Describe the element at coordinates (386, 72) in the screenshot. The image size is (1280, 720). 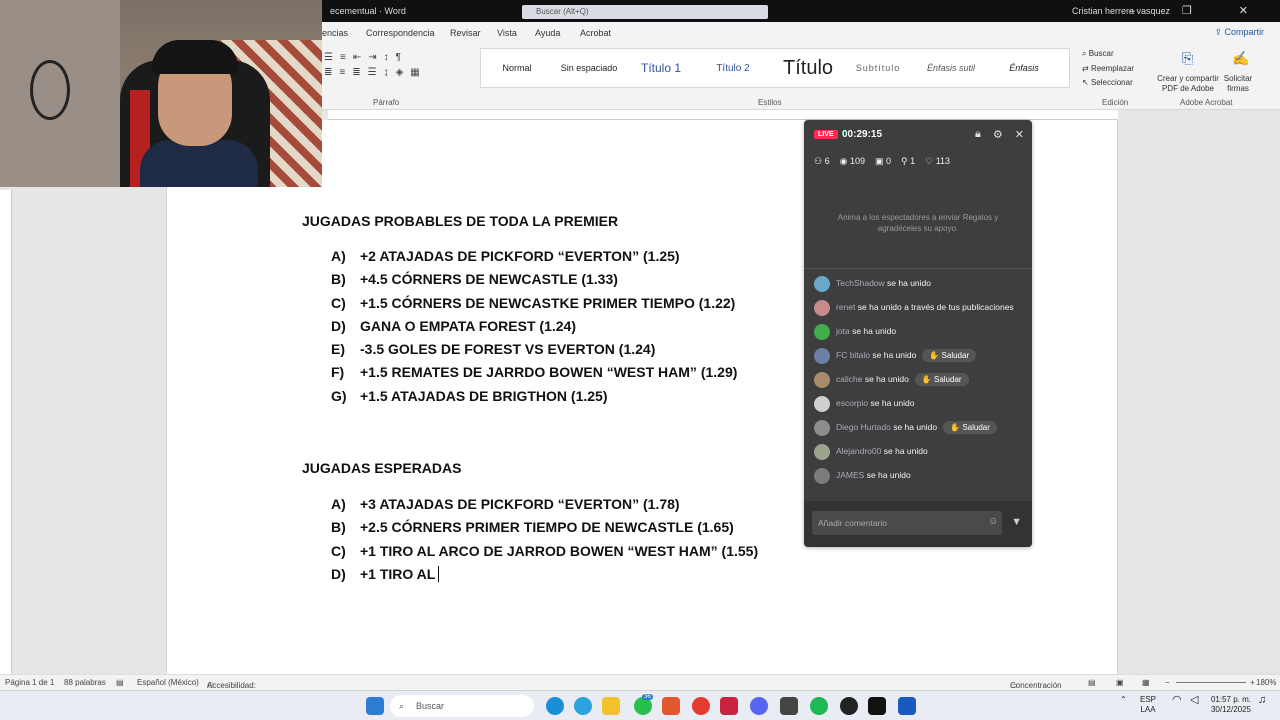
I see `line-spacing-icon: ↨` at that location.